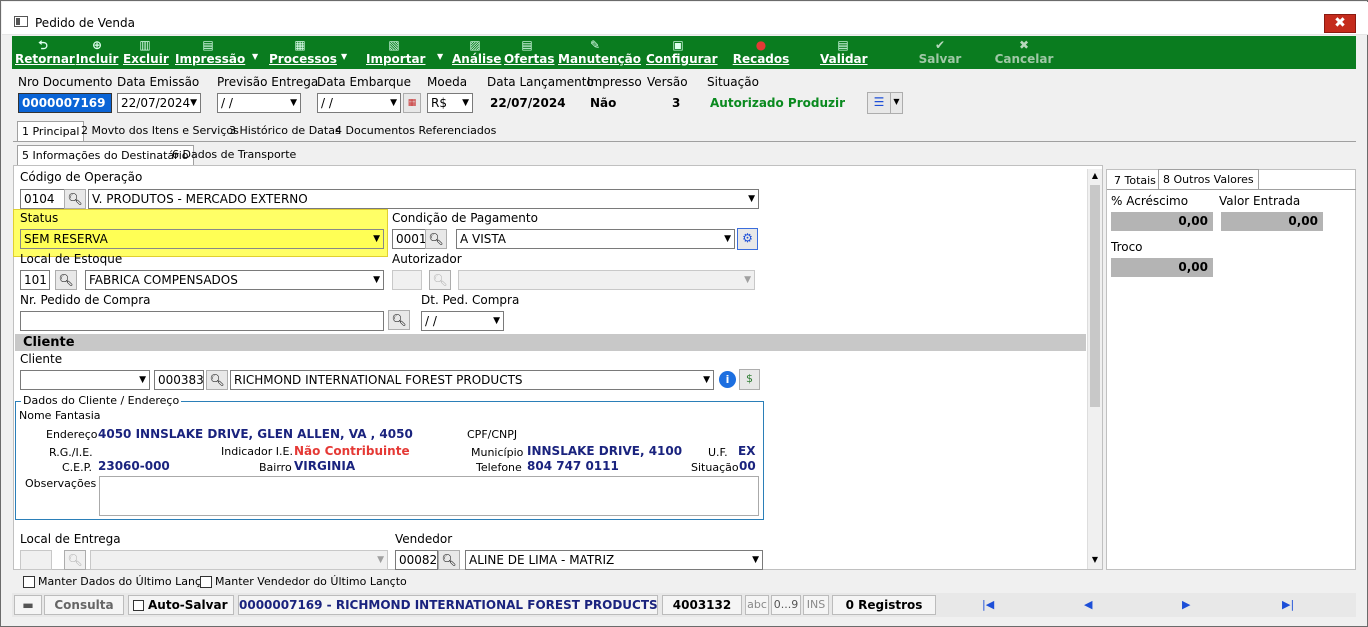  What do you see at coordinates (483, 239) in the screenshot?
I see `condicao-desc: A VISTA` at bounding box center [483, 239].